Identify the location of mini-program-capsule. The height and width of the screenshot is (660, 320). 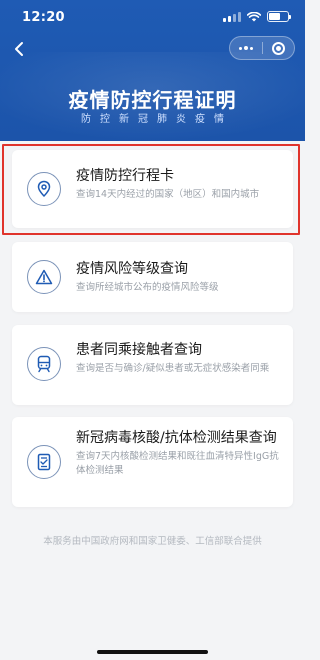
(262, 48).